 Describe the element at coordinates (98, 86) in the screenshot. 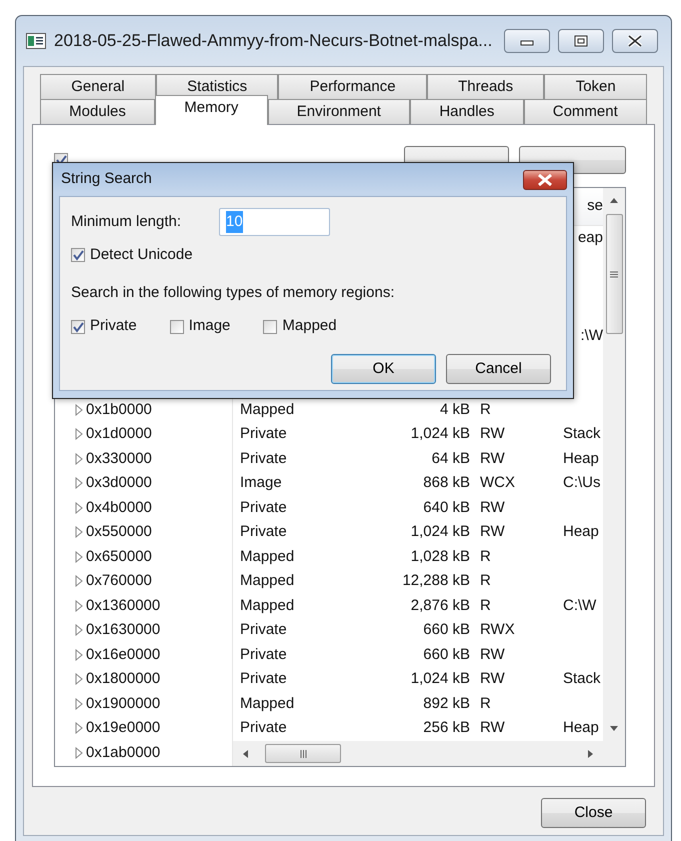

I see `tab: General` at that location.